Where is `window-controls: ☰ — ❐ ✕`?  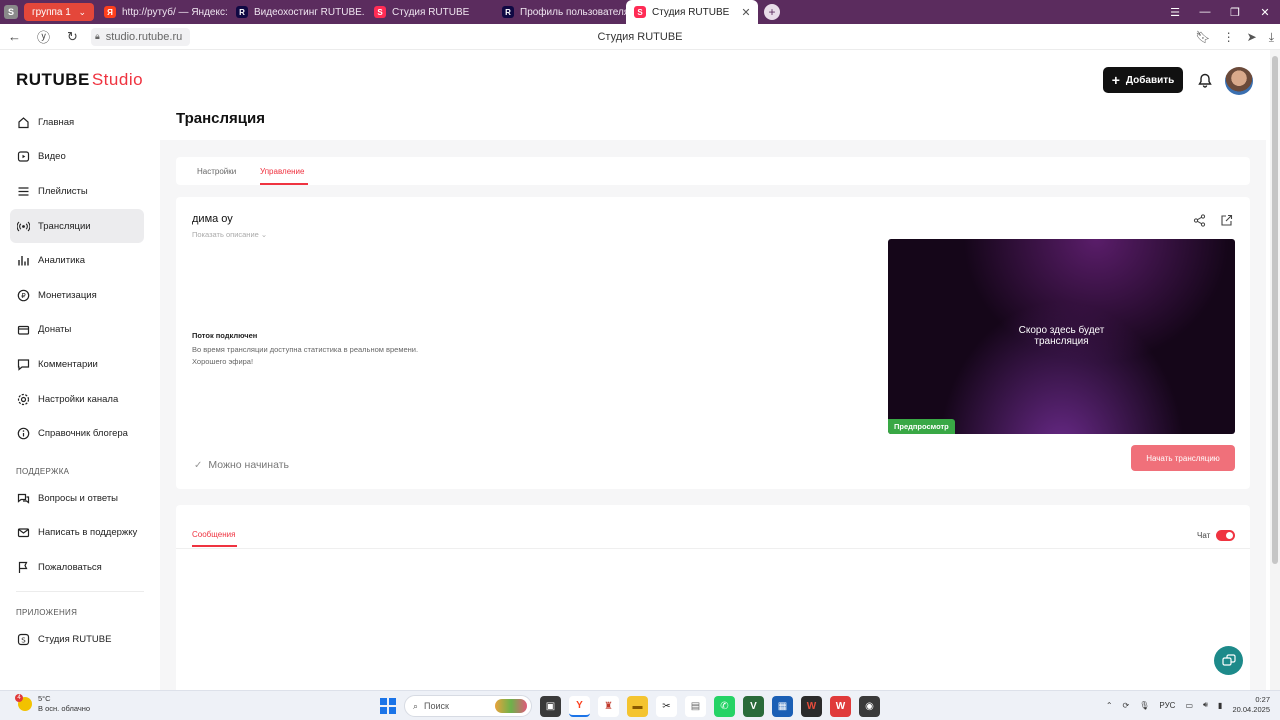 window-controls: ☰ — ❐ ✕ is located at coordinates (1220, 12).